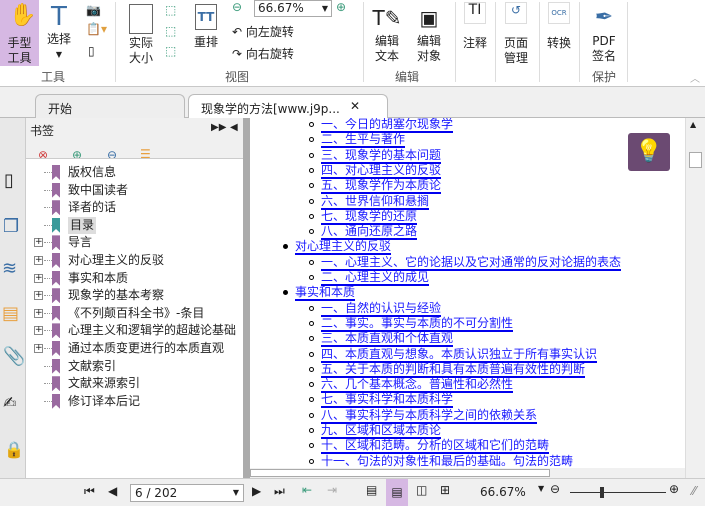 The height and width of the screenshot is (506, 705). Describe the element at coordinates (14, 356) in the screenshot. I see `attachment-icon: 📎` at that location.